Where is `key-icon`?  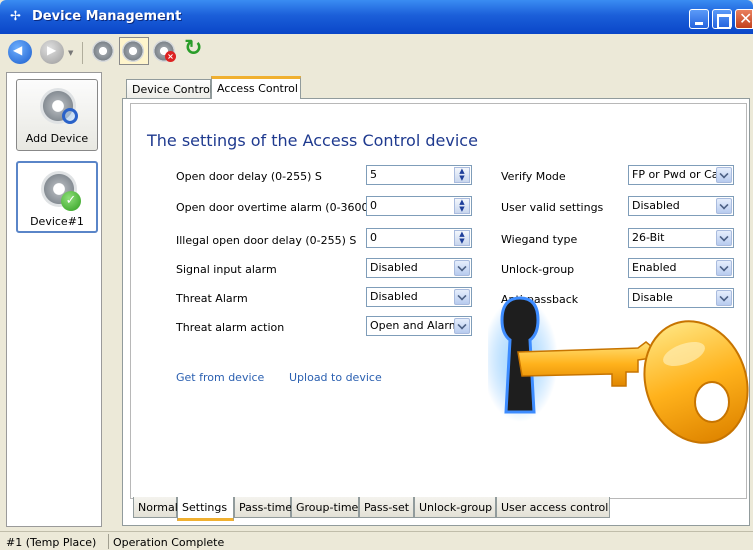
key-icon is located at coordinates (618, 370).